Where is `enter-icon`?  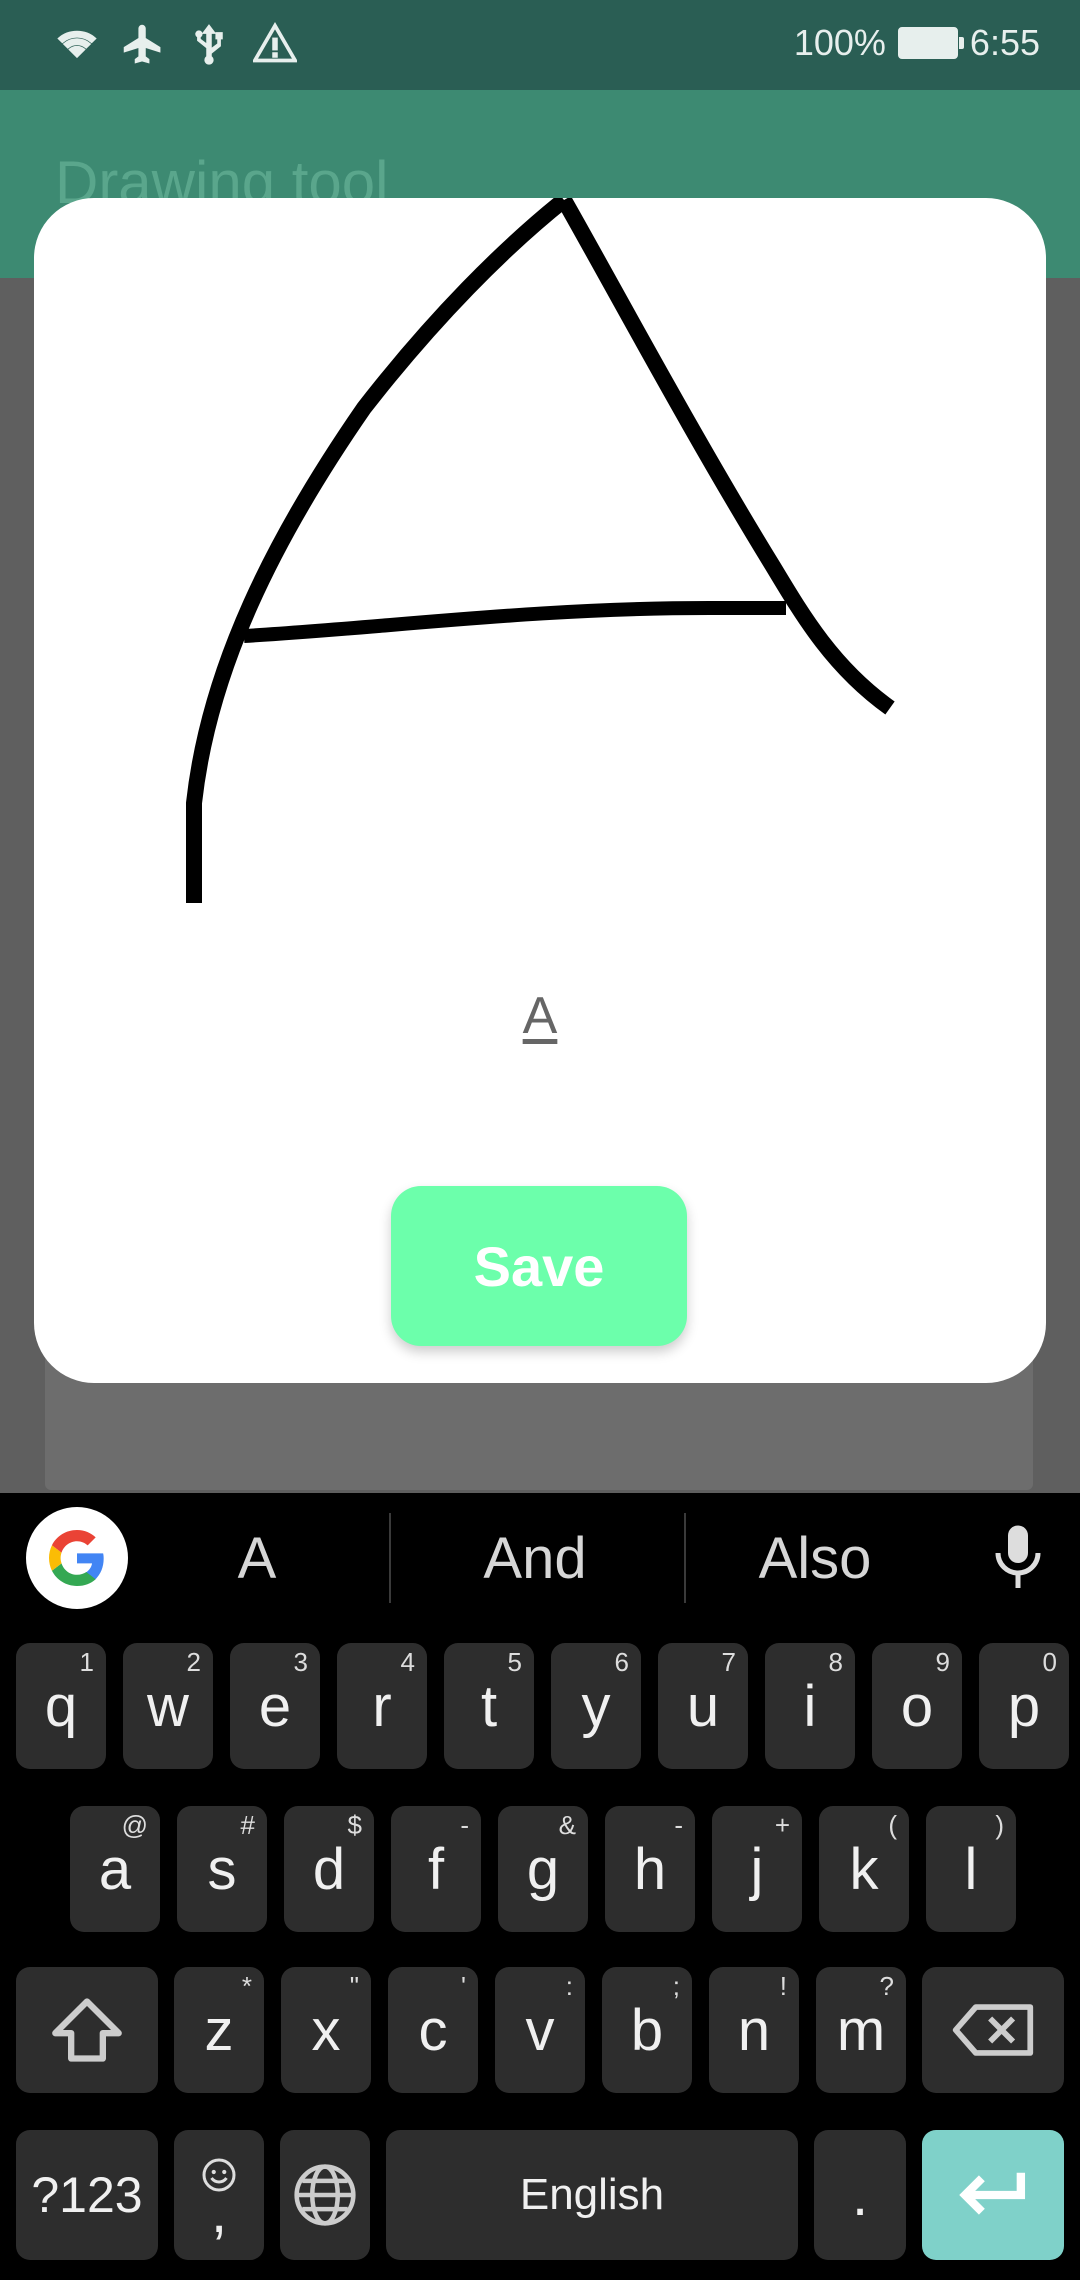 enter-icon is located at coordinates (992, 2193).